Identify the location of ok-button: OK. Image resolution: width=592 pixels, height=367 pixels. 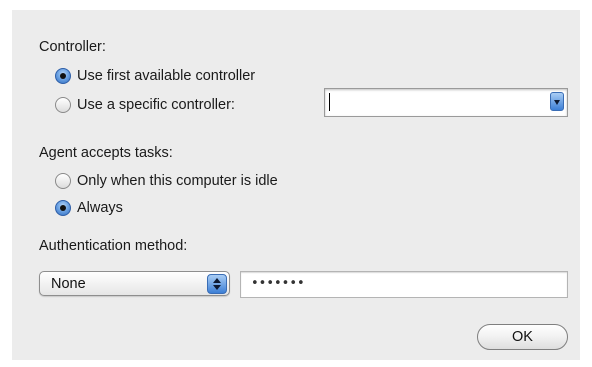
(522, 337).